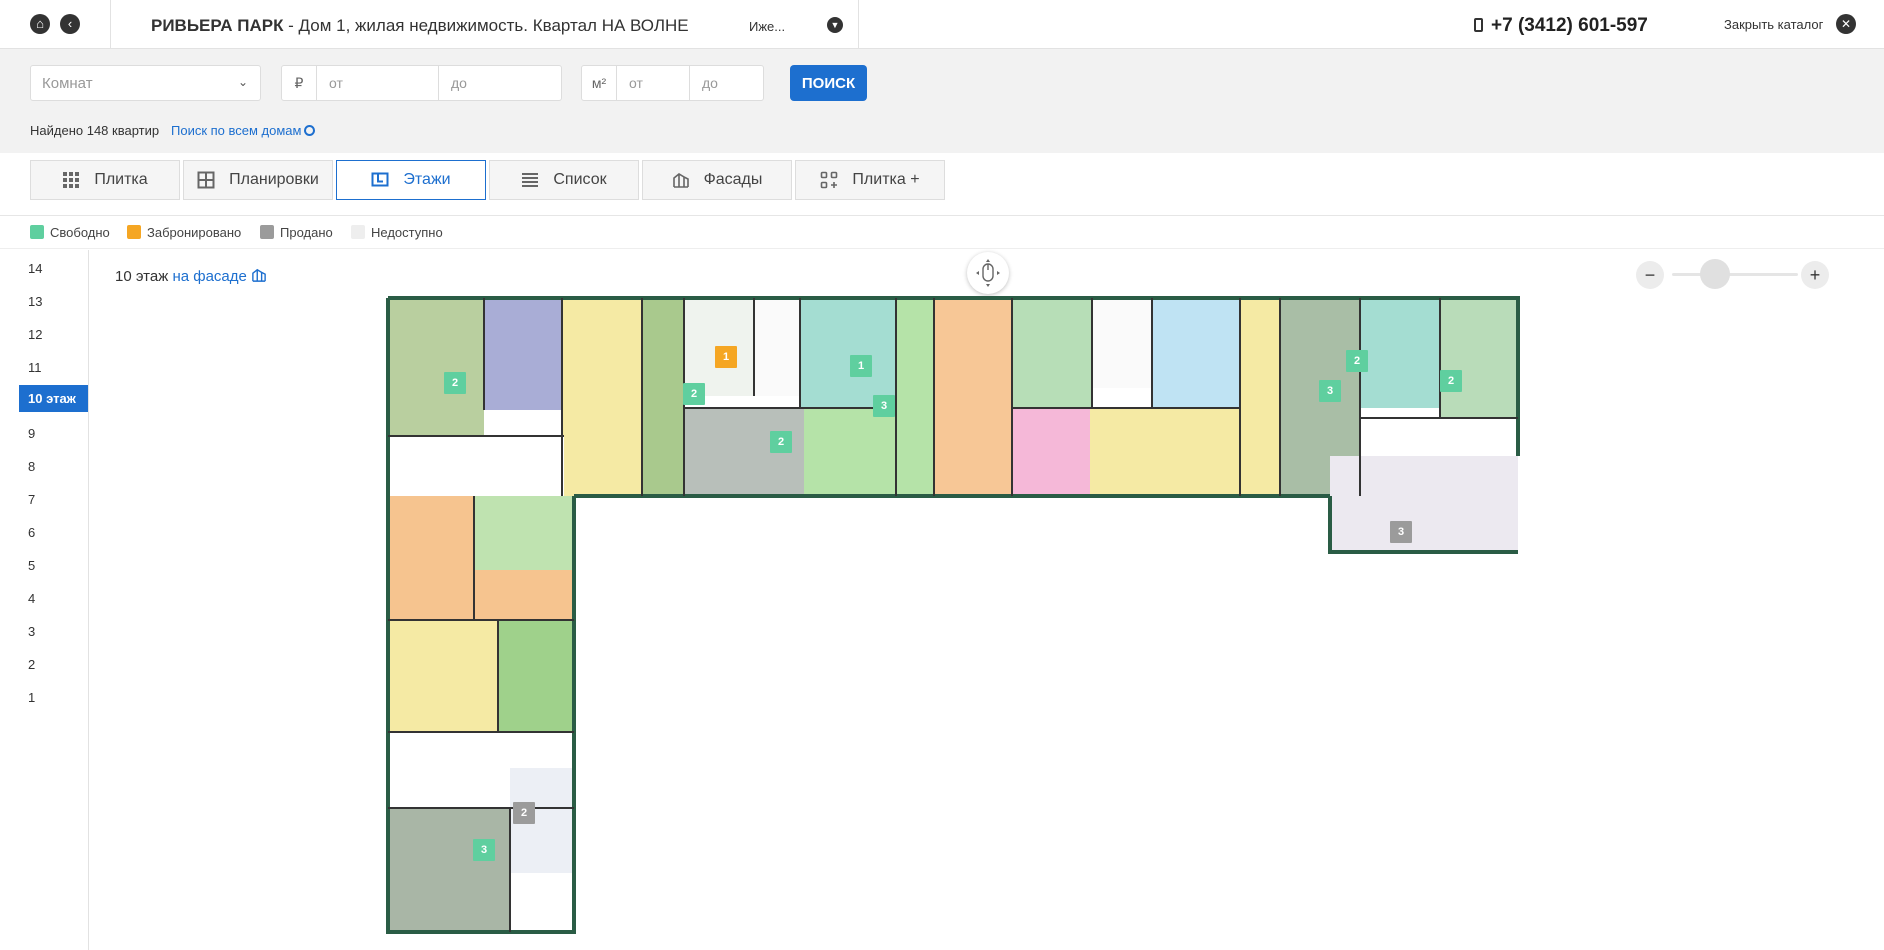 Image resolution: width=1884 pixels, height=950 pixels. I want to click on home-icon: ⌂, so click(40, 24).